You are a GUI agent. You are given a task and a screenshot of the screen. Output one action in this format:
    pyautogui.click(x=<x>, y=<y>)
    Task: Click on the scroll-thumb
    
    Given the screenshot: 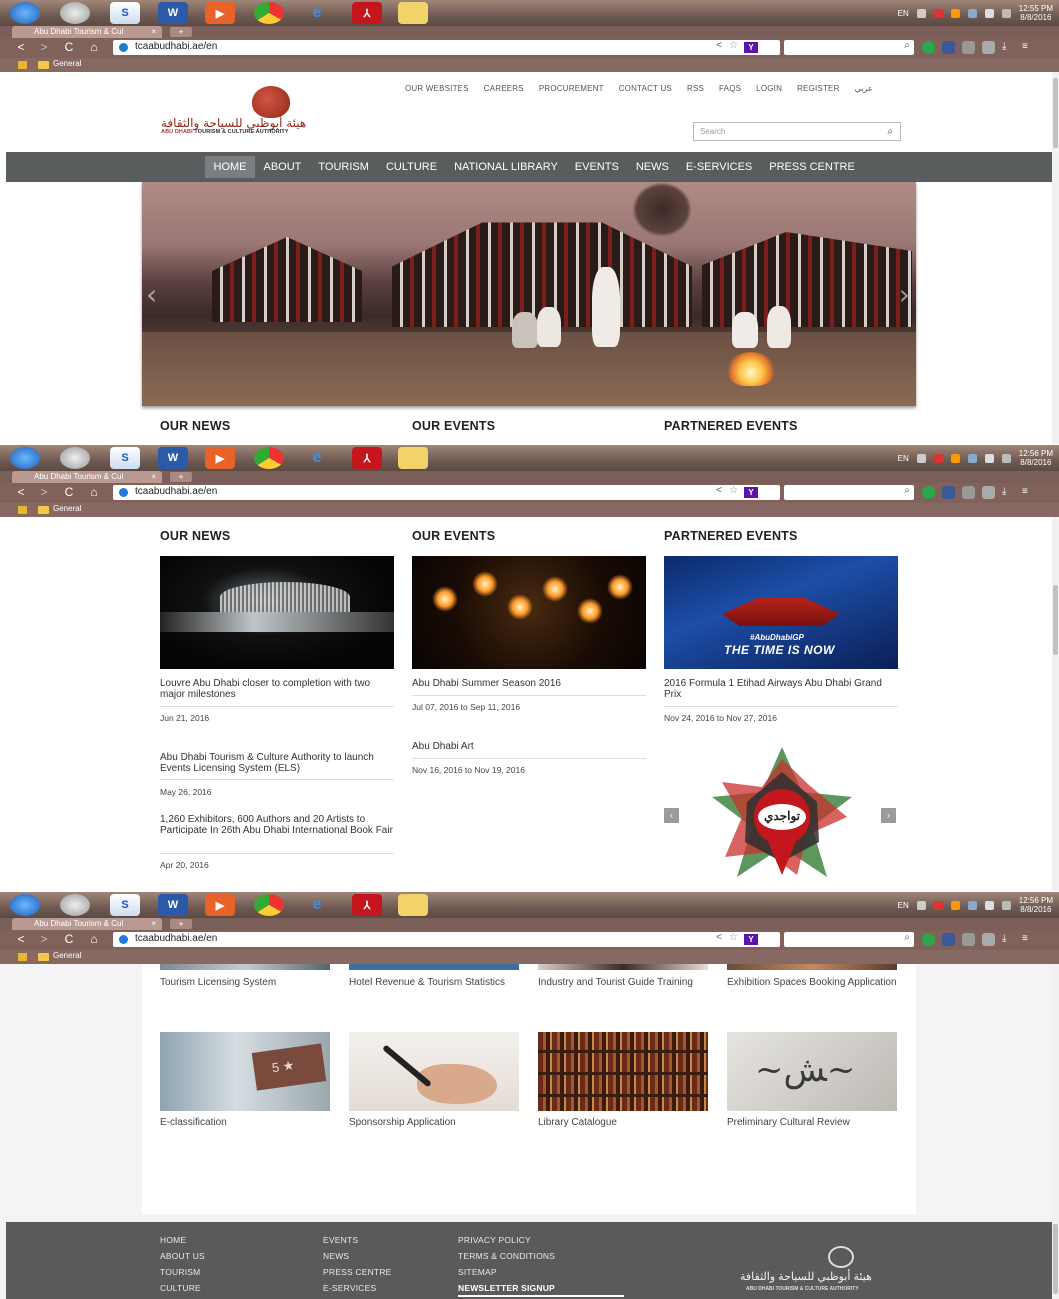 What is the action you would take?
    pyautogui.click(x=1055, y=1259)
    